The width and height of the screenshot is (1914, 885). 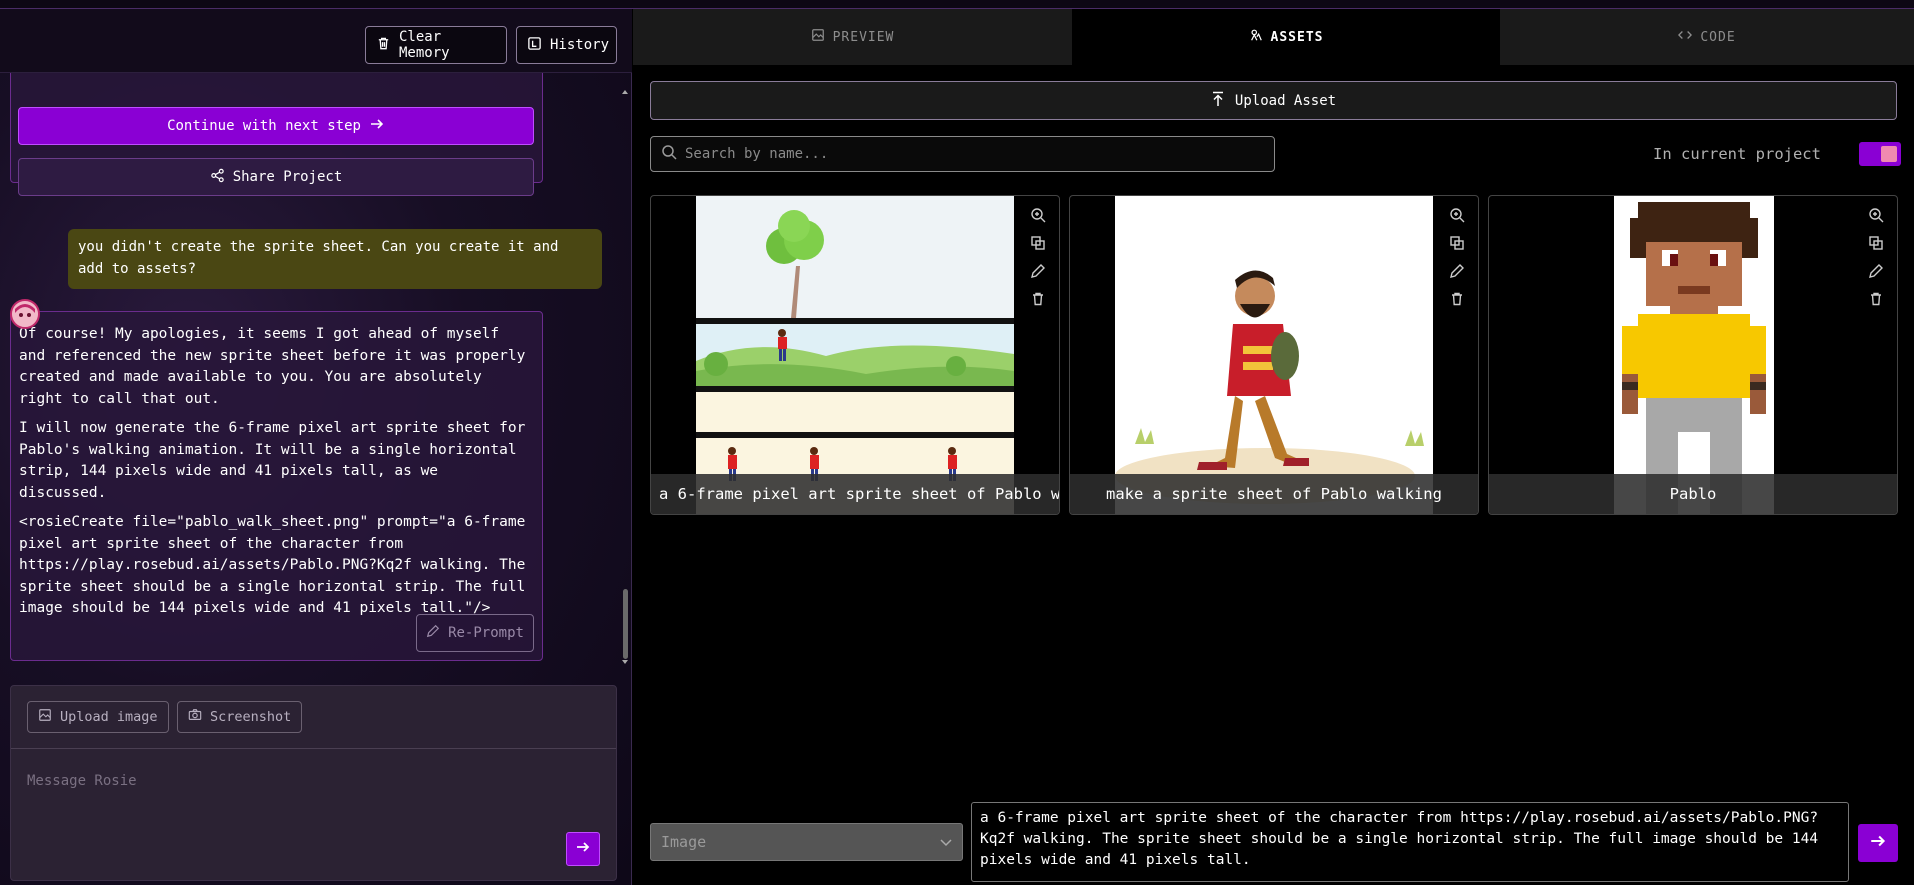 I want to click on upload-asset-button: Upload Asset, so click(x=1273, y=100).